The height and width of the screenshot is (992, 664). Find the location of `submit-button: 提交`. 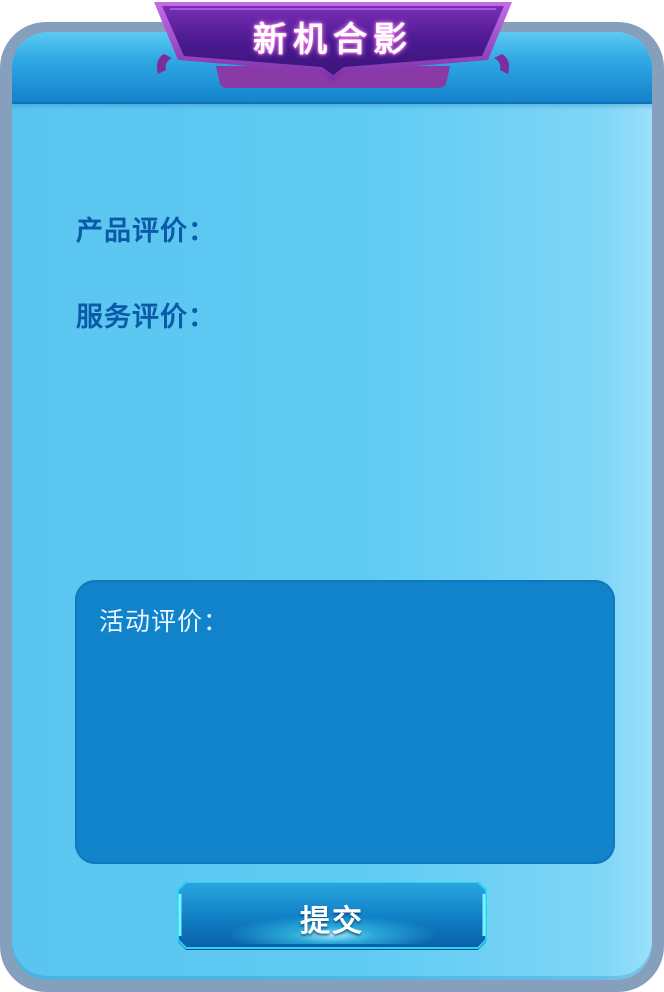

submit-button: 提交 is located at coordinates (332, 917).